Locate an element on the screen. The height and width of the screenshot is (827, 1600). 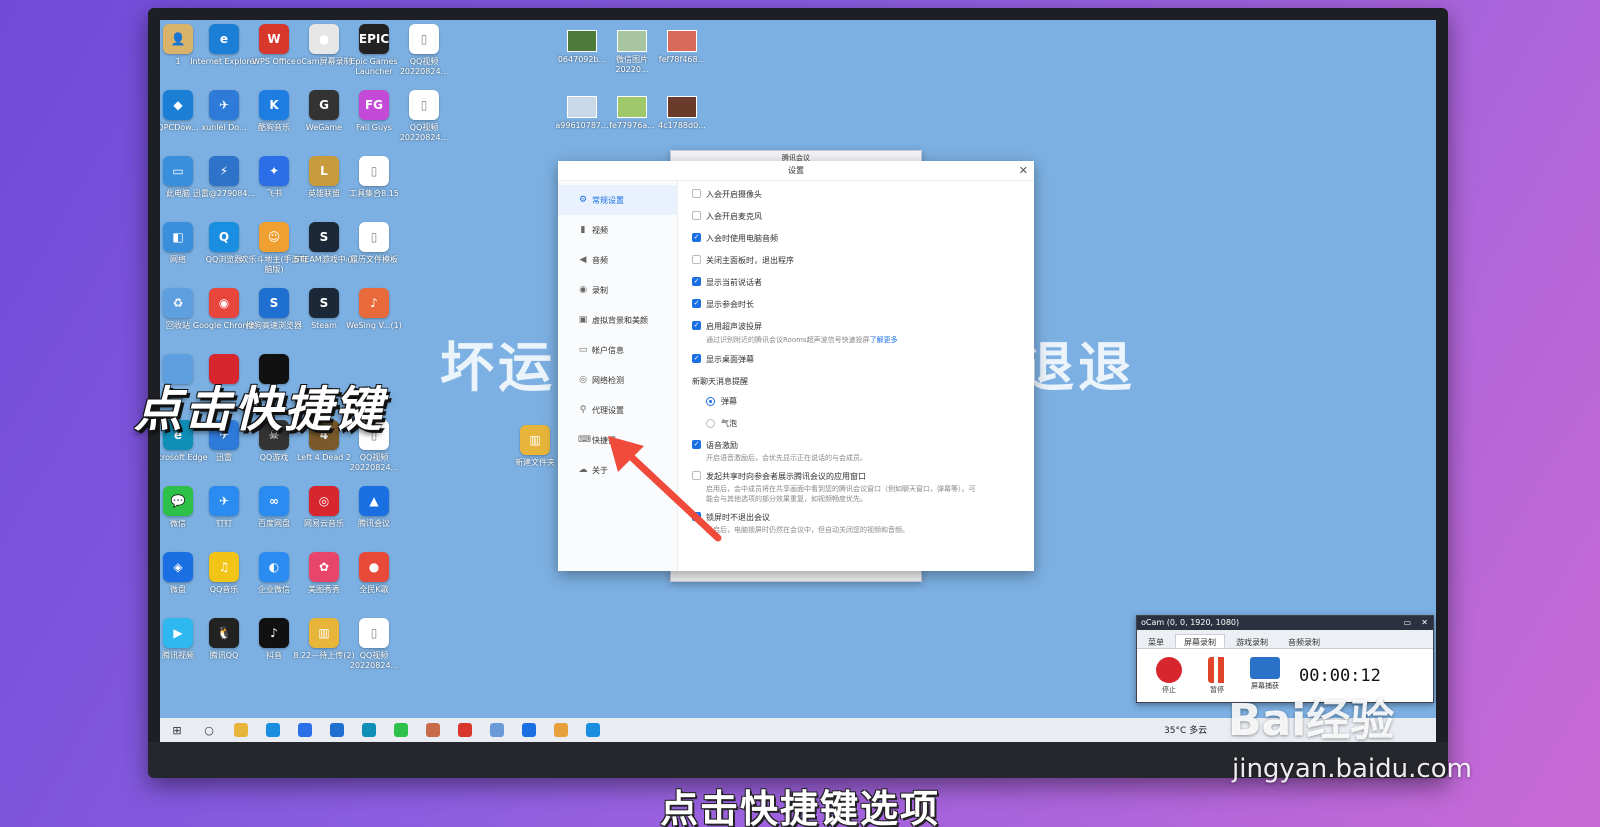
ocam-button: 停止 is located at coordinates (1169, 675).